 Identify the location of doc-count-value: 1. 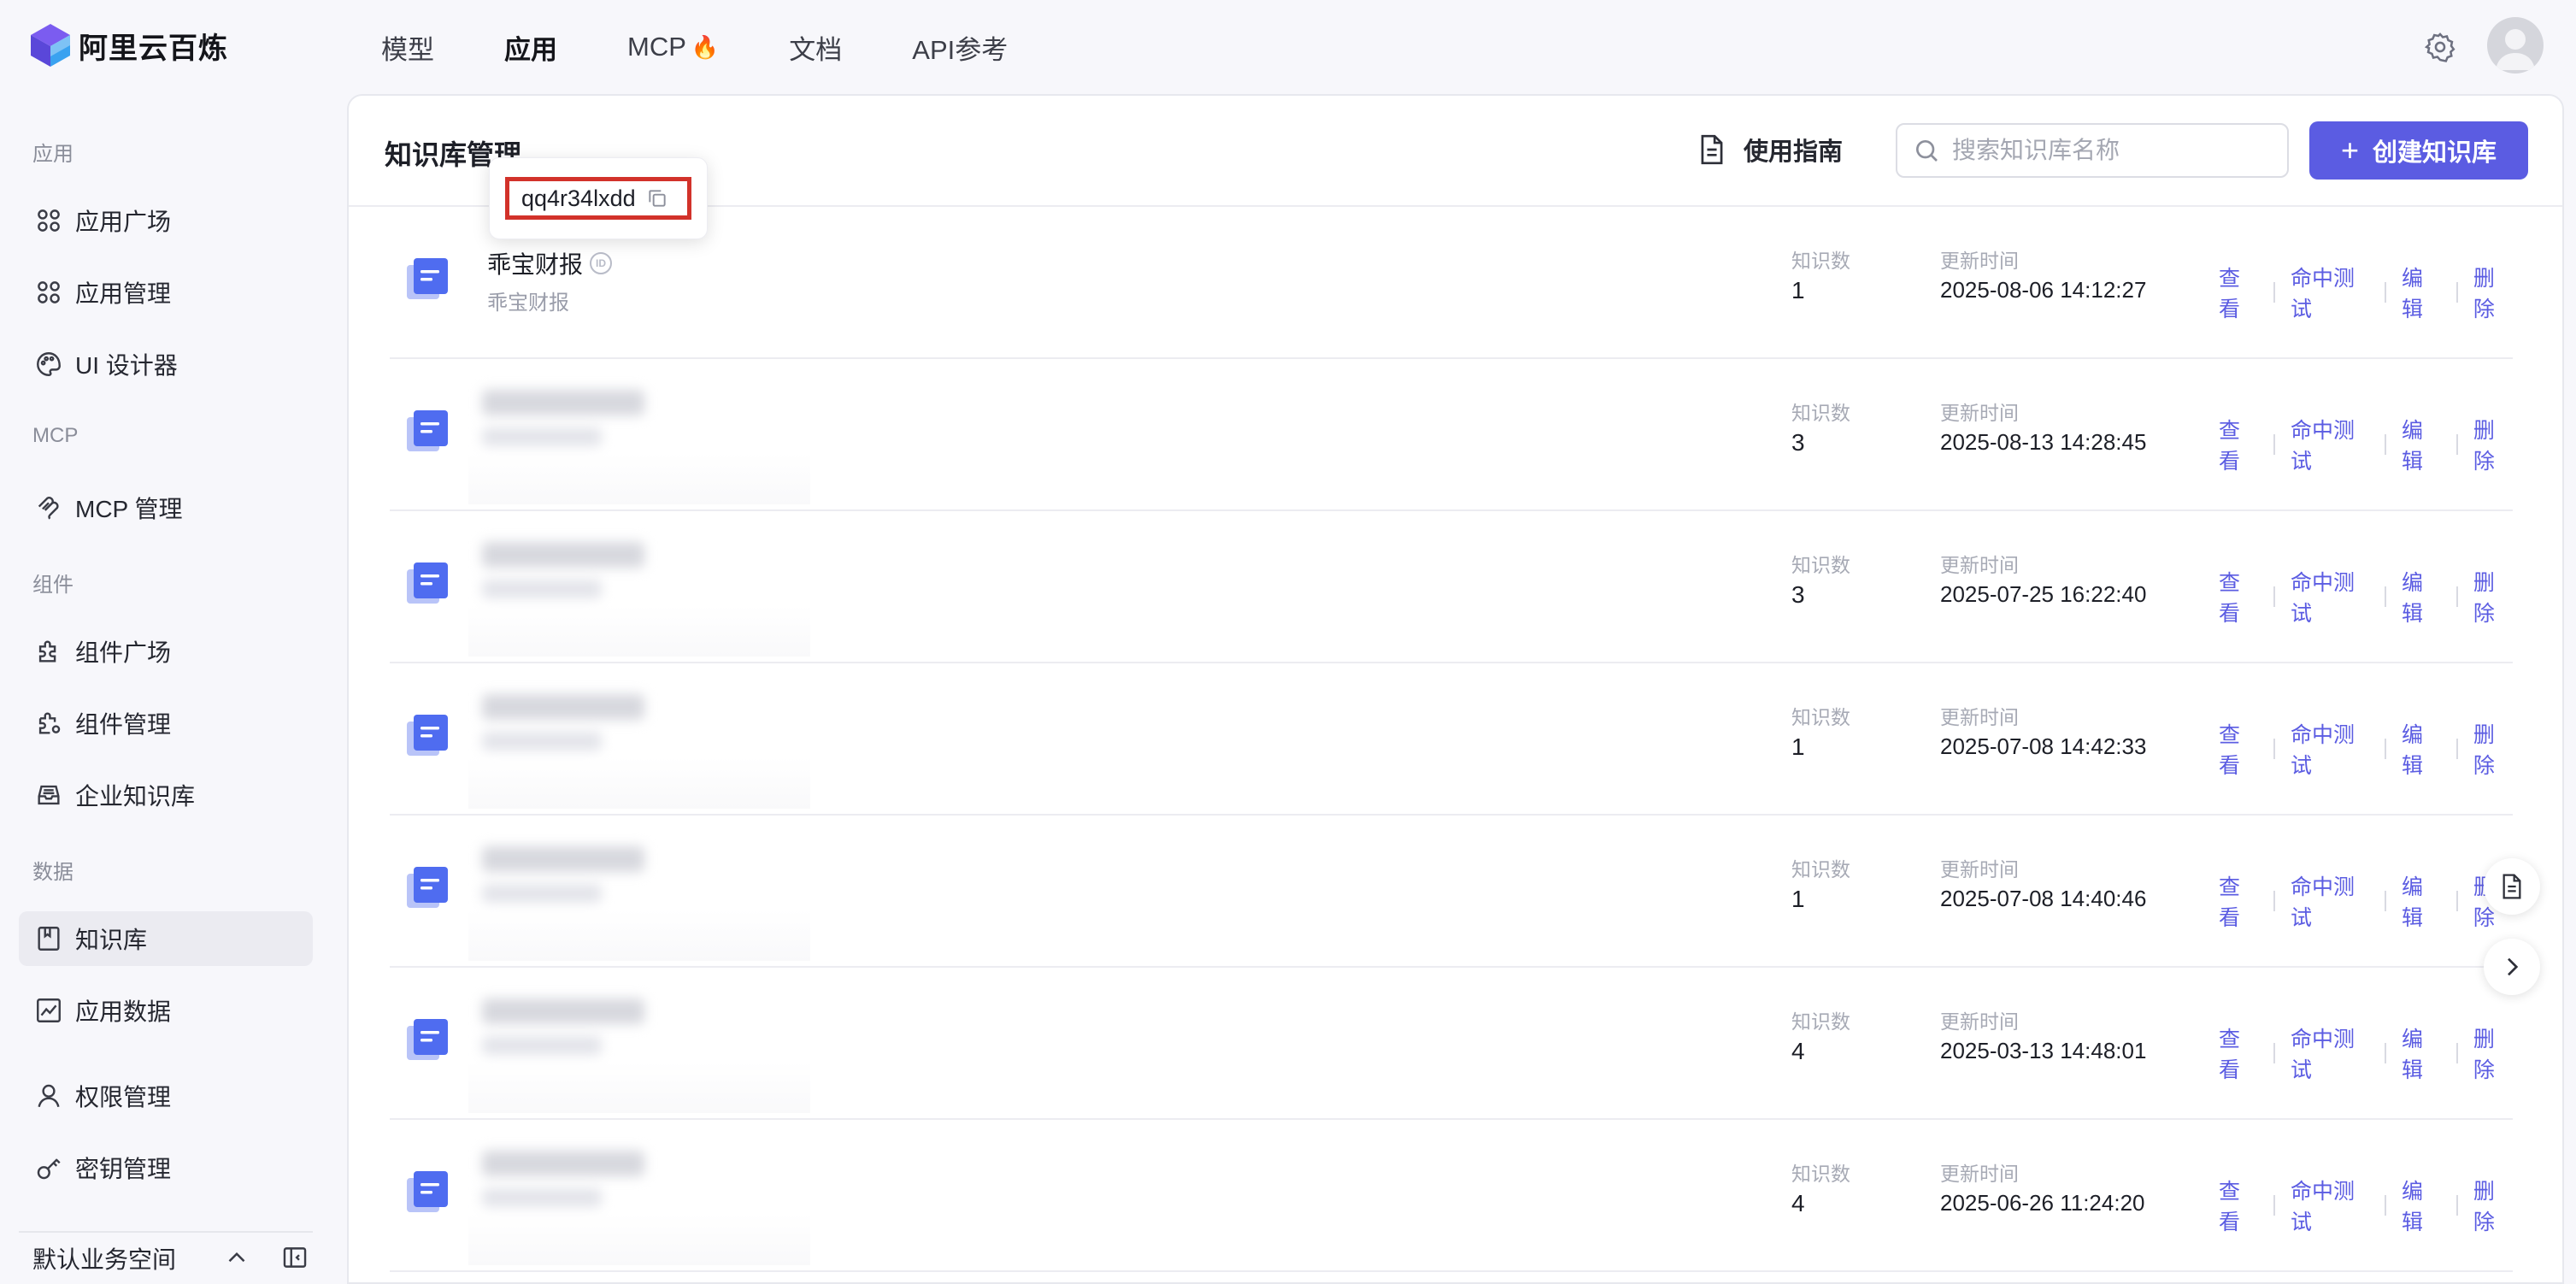
(1798, 290).